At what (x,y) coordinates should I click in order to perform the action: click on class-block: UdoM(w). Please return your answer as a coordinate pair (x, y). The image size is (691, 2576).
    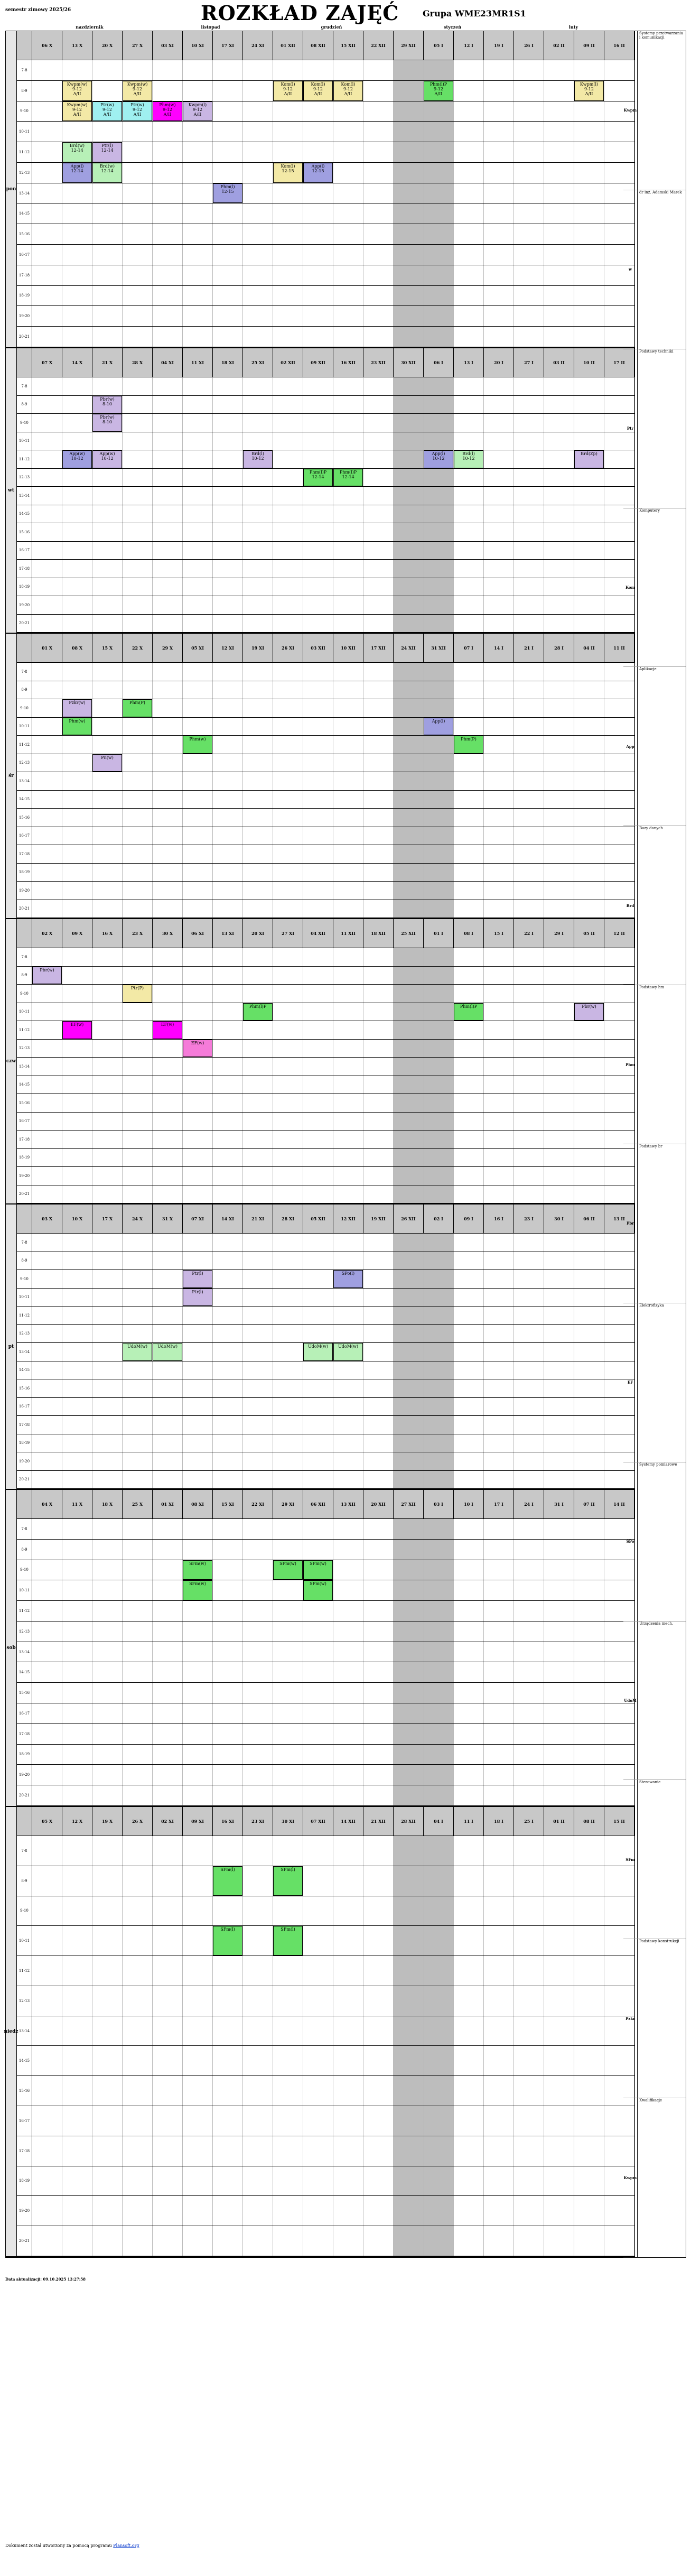
    Looking at the image, I should click on (318, 1352).